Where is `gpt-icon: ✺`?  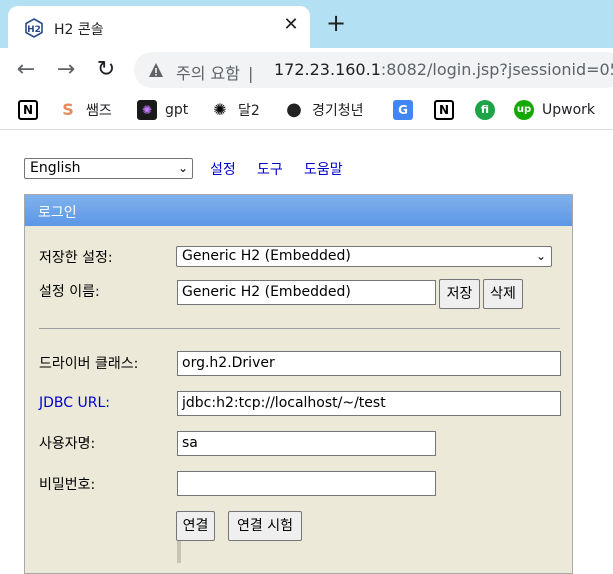 gpt-icon: ✺ is located at coordinates (147, 110).